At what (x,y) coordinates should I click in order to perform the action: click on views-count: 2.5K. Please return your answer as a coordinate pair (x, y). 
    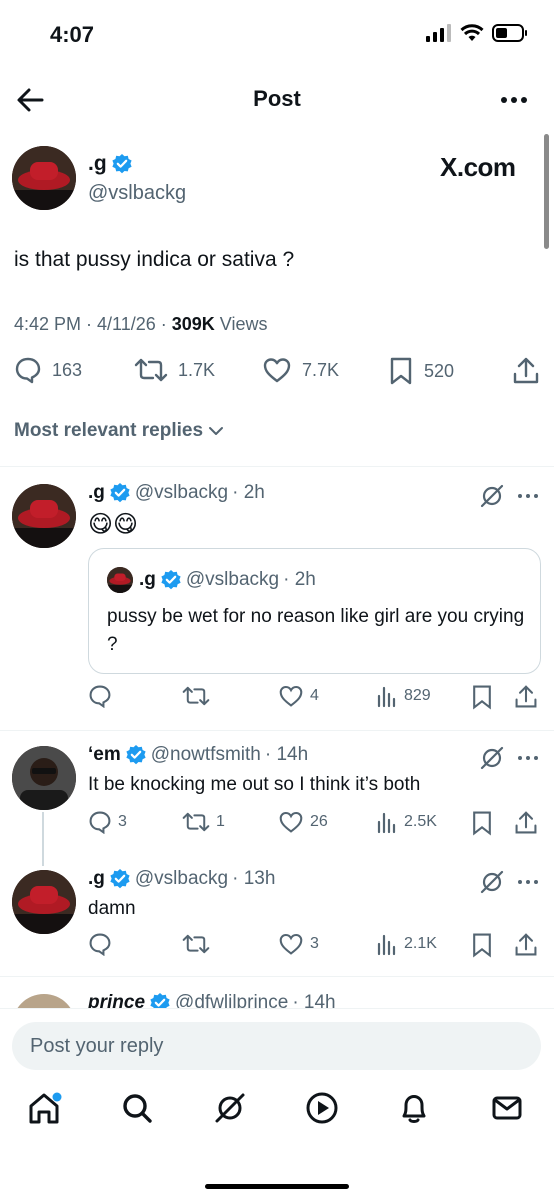
    Looking at the image, I should click on (420, 821).